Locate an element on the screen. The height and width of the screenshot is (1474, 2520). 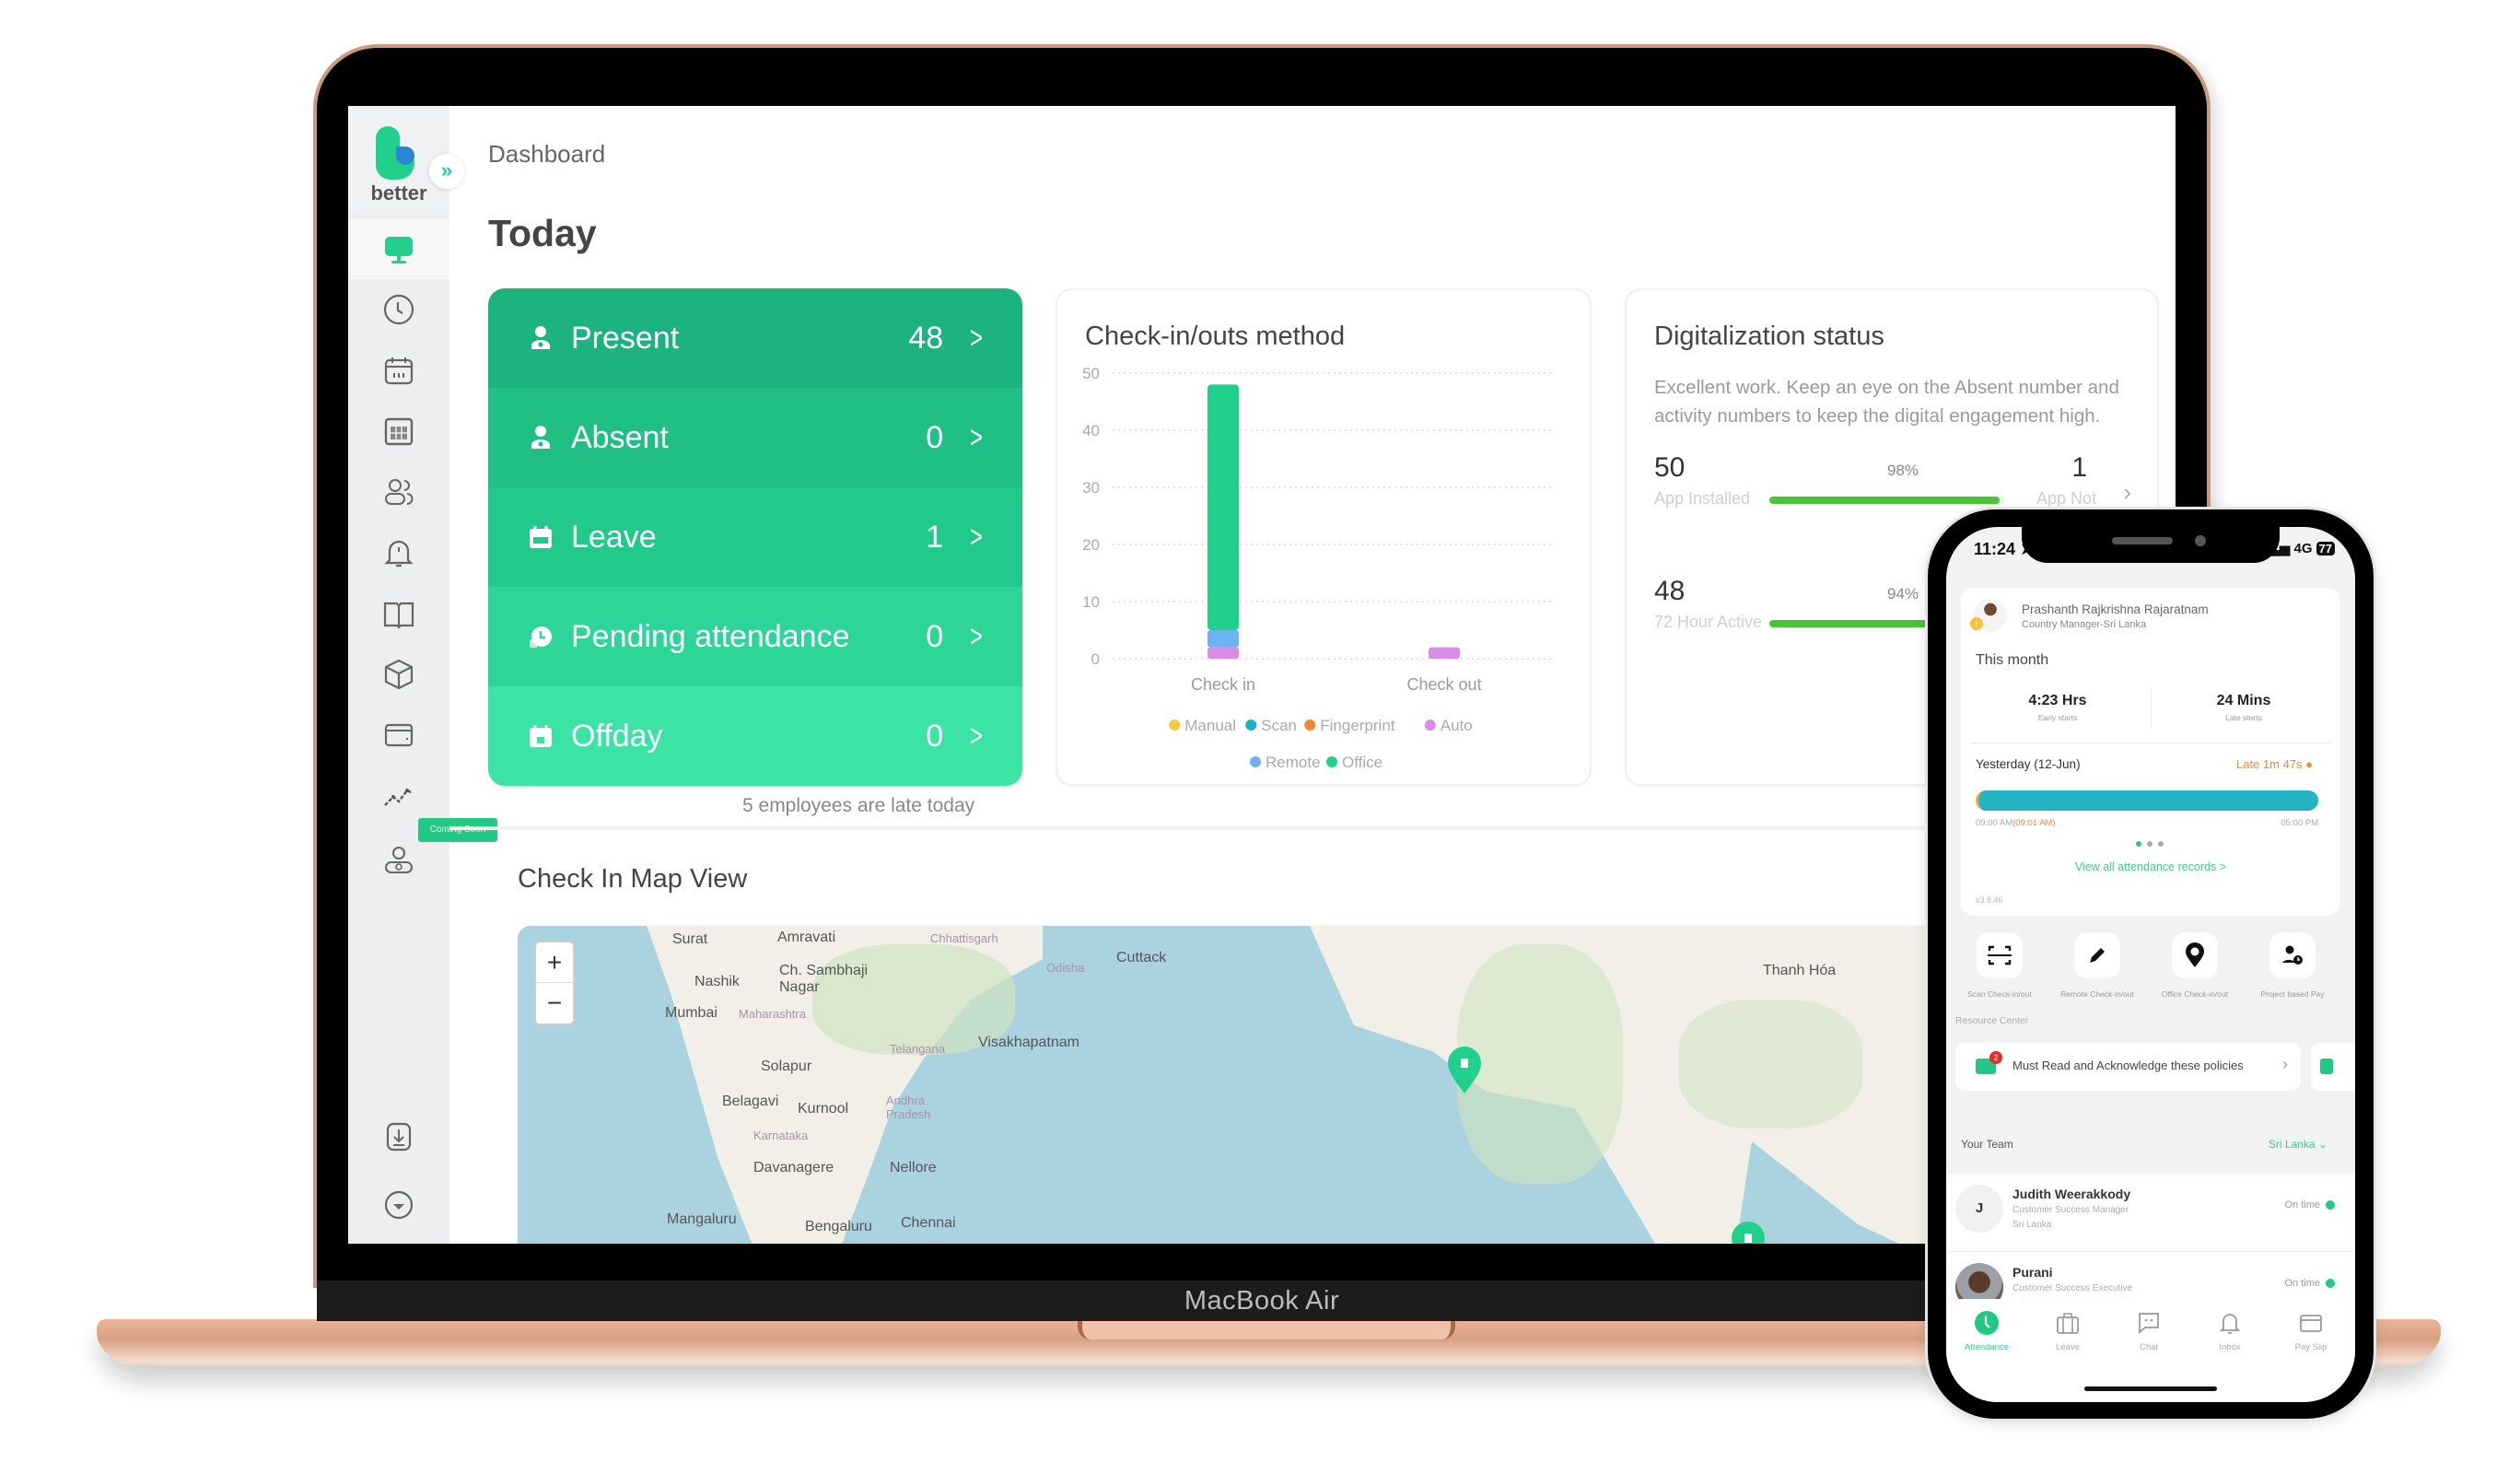
download-icon is located at coordinates (399, 1137).